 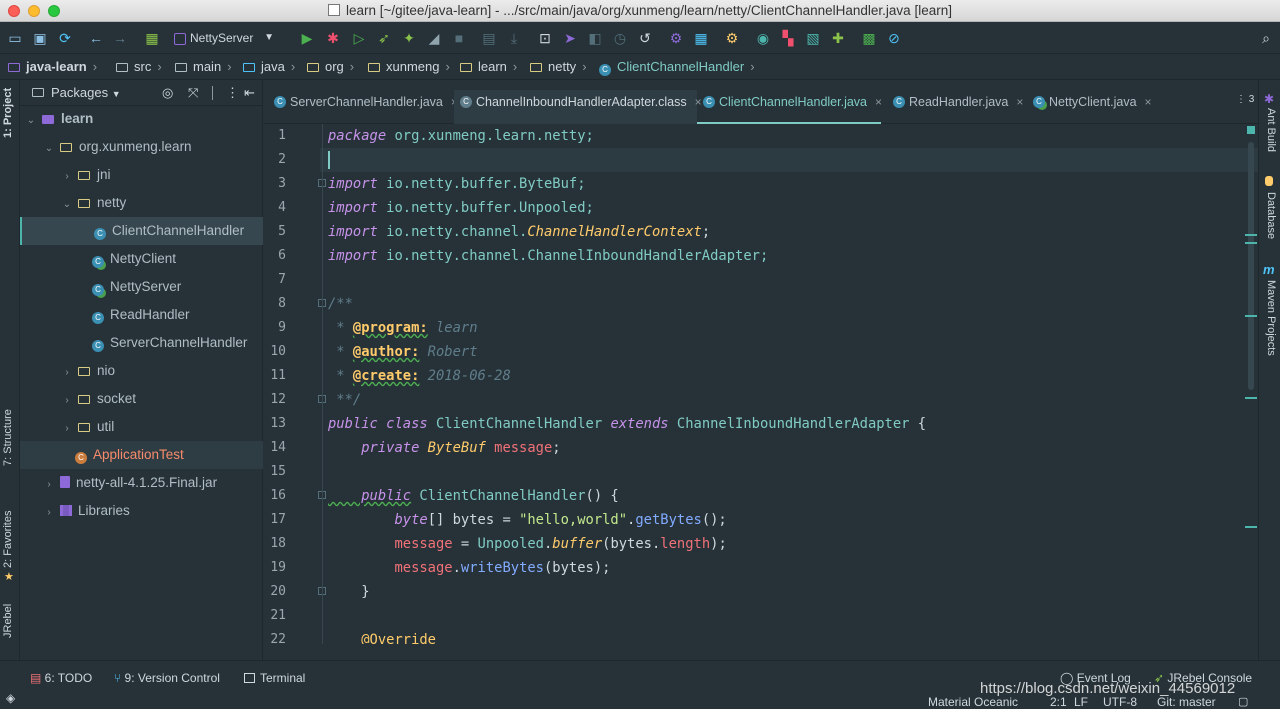 I want to click on tool-tab-project: 1: Project, so click(x=8, y=113).